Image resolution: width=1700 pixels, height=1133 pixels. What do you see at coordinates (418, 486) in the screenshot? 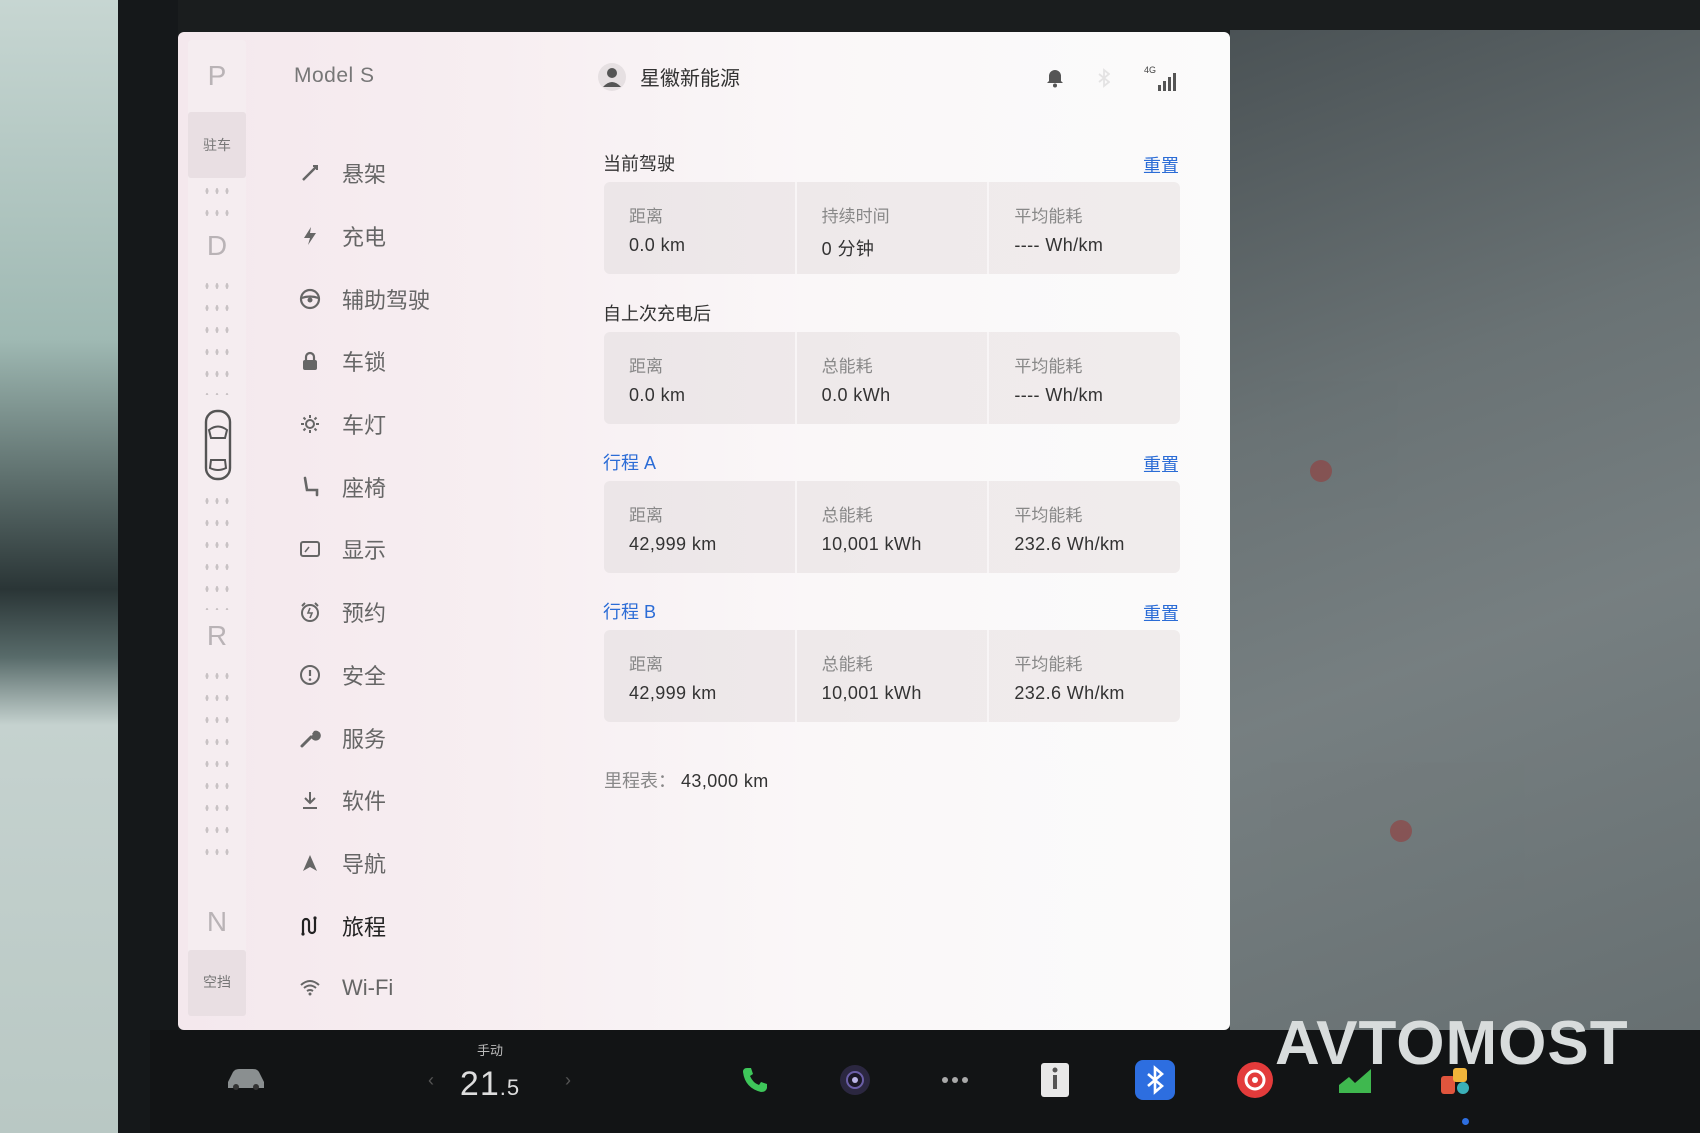
I see `menu-item-seats: 座椅` at bounding box center [418, 486].